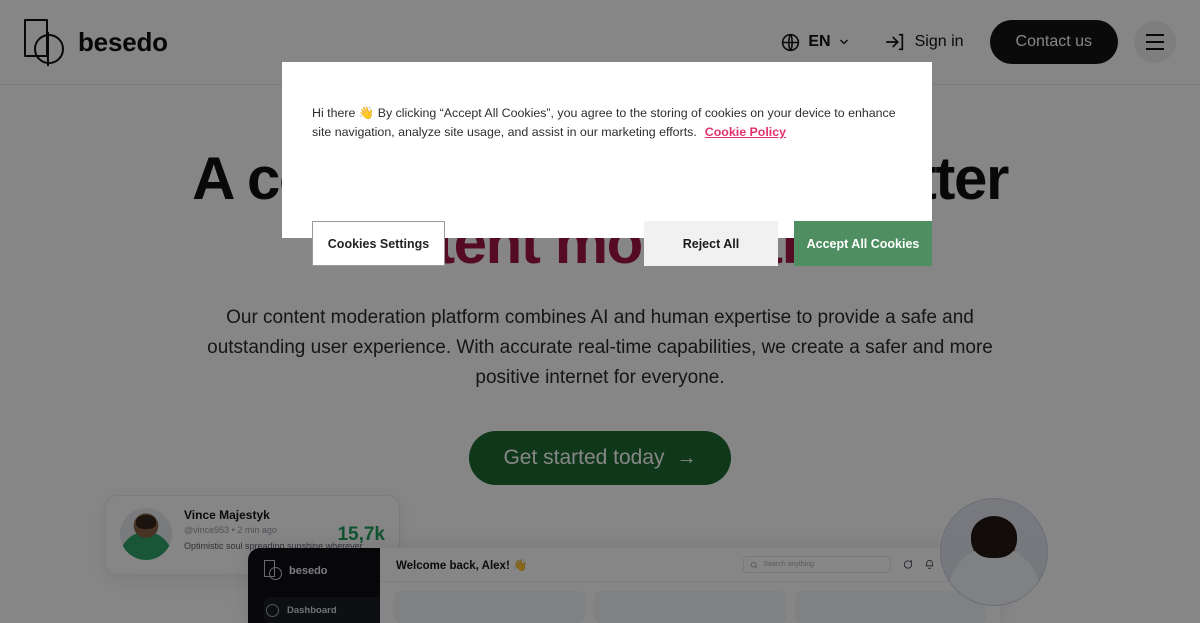 The image size is (1200, 623). What do you see at coordinates (378, 243) in the screenshot?
I see `cookies-settings-button: Cookies Settings` at bounding box center [378, 243].